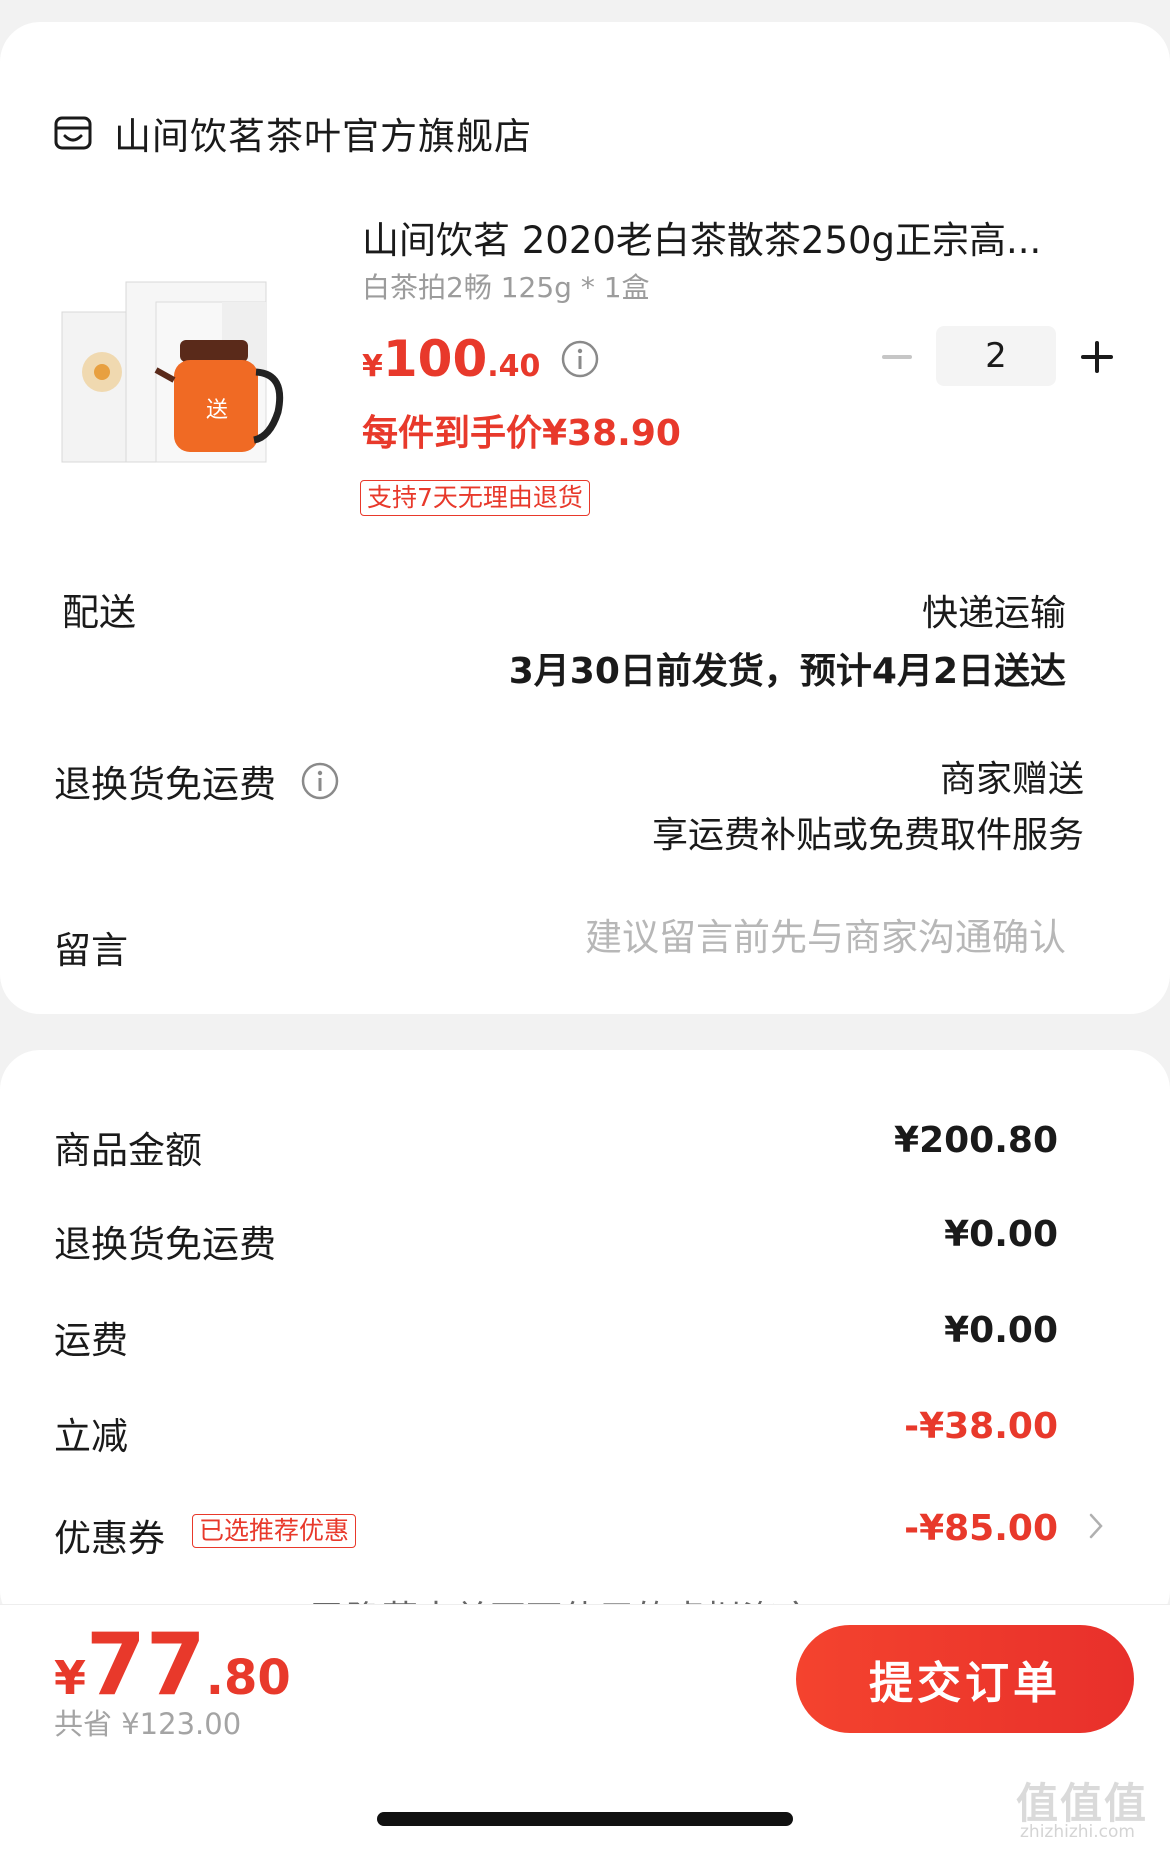 This screenshot has height=1853, width=1170. Describe the element at coordinates (1097, 357) in the screenshot. I see `quantity-increase-button` at that location.